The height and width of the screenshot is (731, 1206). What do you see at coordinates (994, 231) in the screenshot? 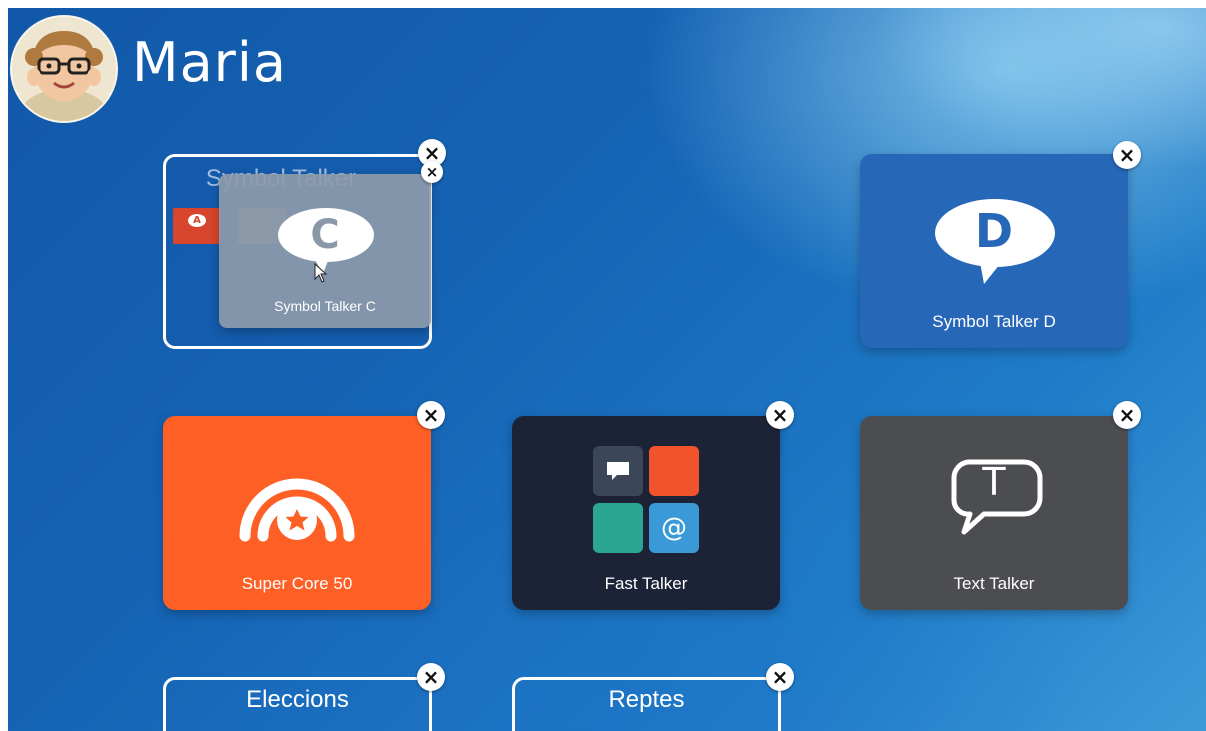
I see `speech-letter: D` at bounding box center [994, 231].